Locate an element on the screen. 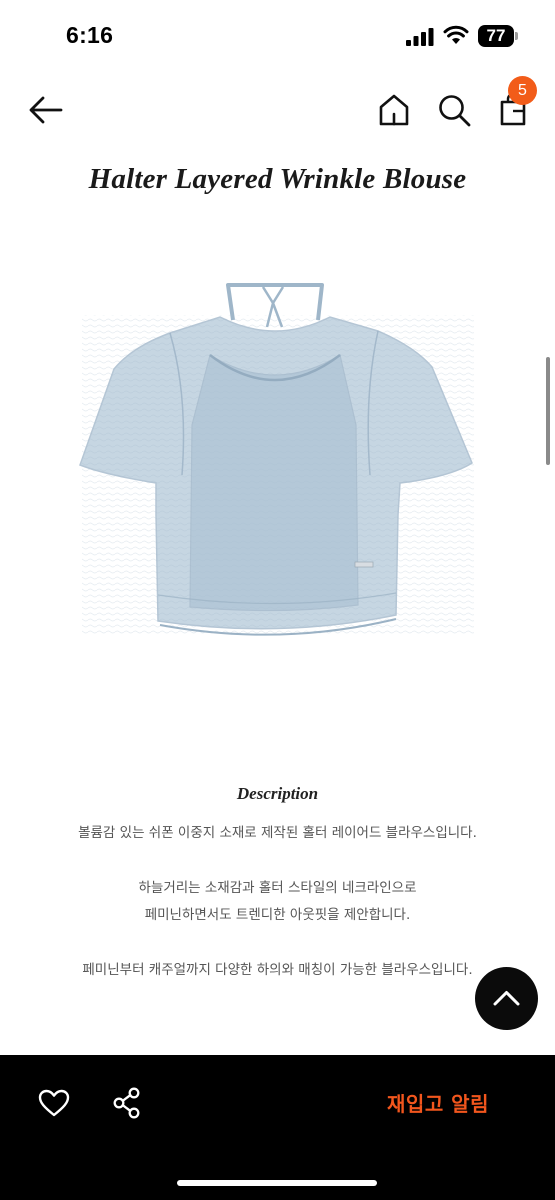 The image size is (555, 1200). home-icon is located at coordinates (394, 110).